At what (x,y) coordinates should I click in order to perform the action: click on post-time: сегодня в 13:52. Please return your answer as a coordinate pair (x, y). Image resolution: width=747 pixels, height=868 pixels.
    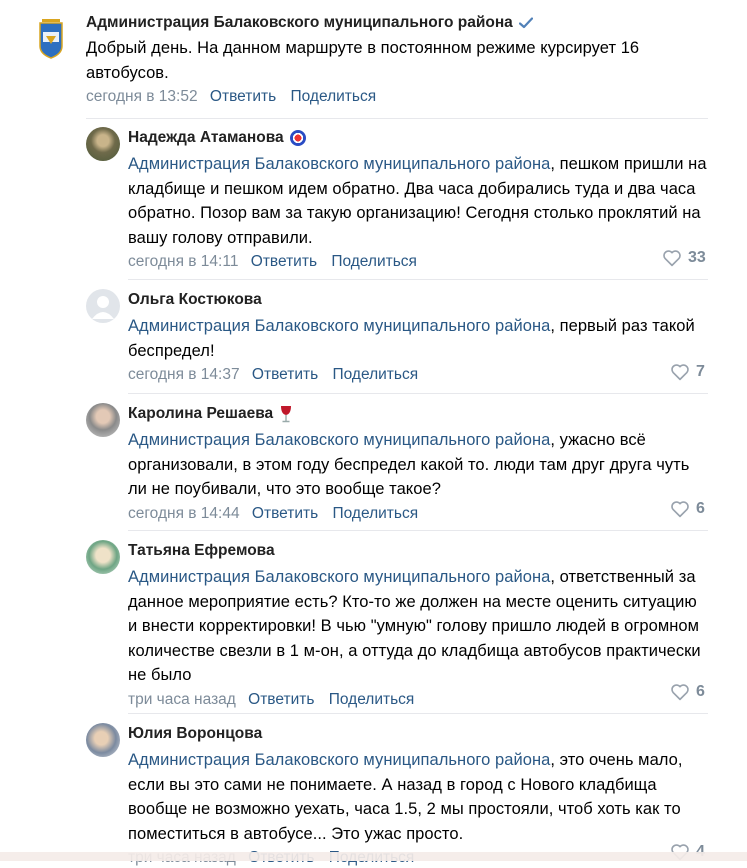
    Looking at the image, I should click on (142, 96).